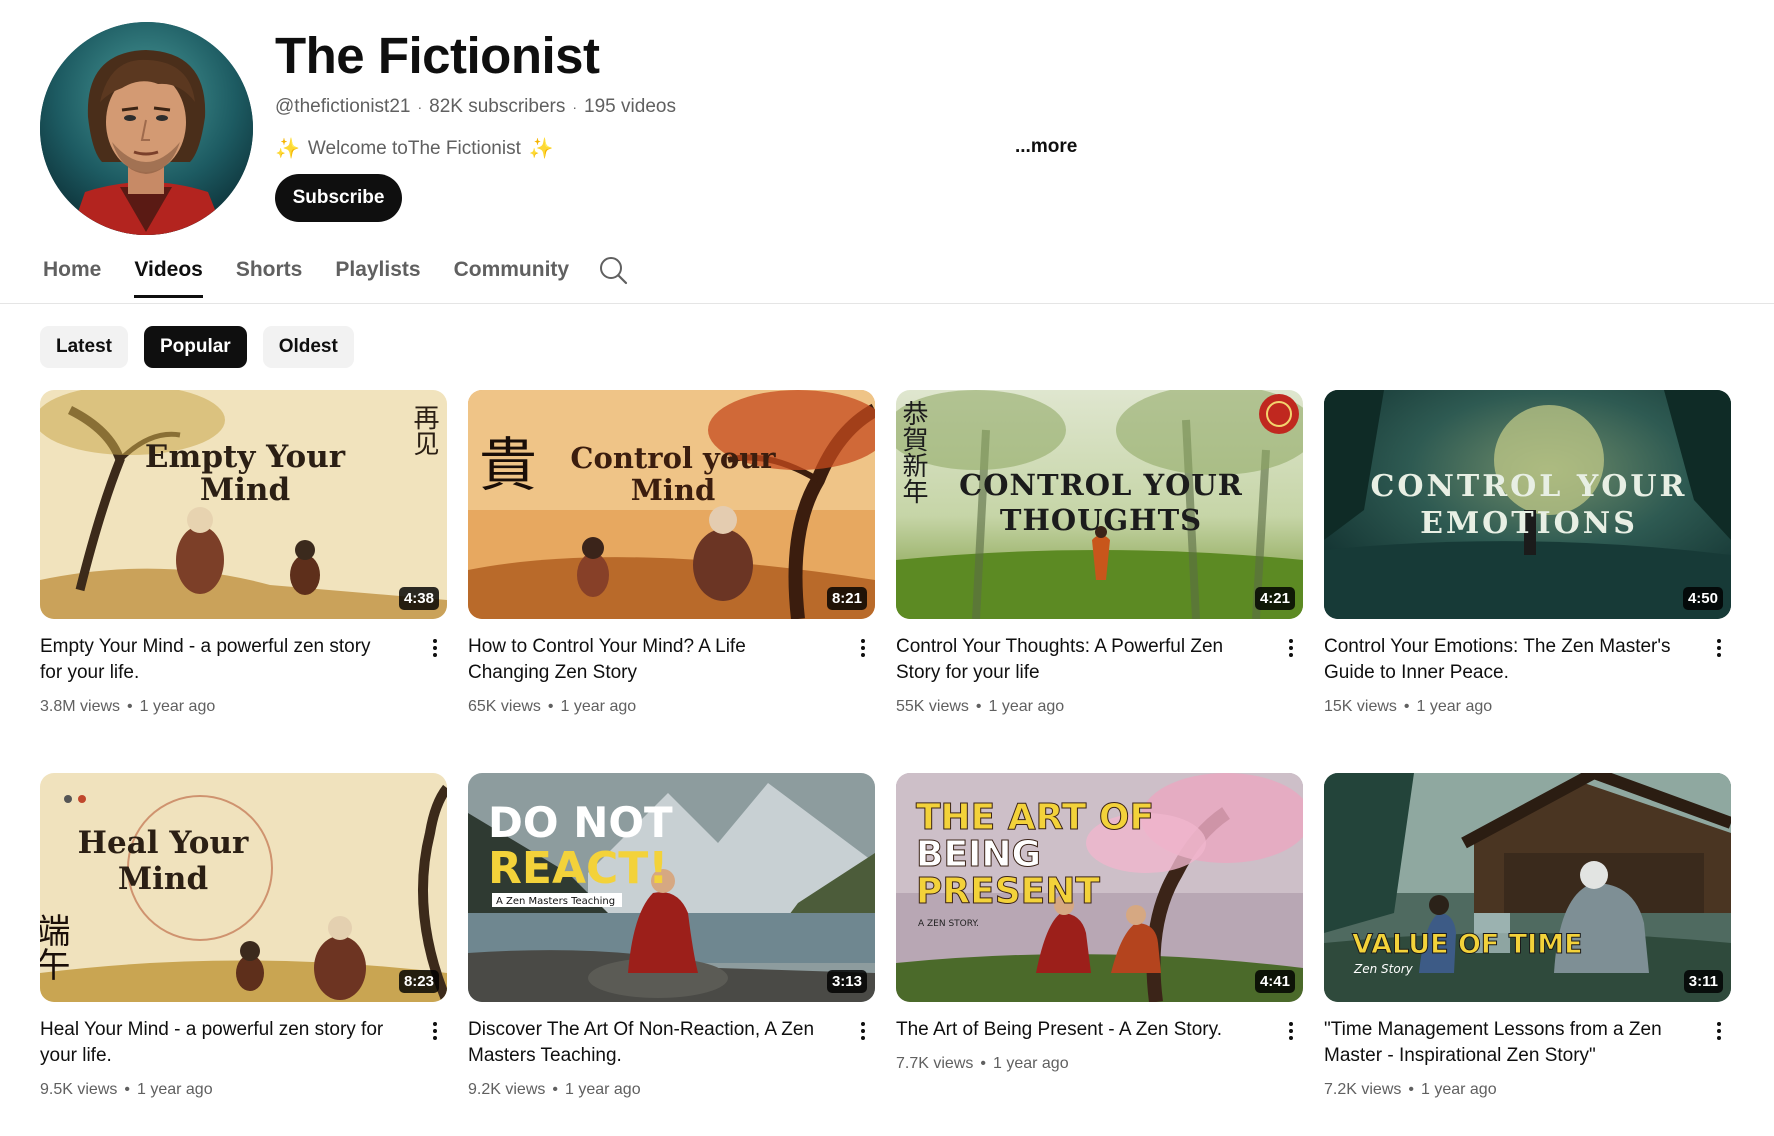  Describe the element at coordinates (437, 55) in the screenshot. I see `channel-name: The Fictionist` at that location.